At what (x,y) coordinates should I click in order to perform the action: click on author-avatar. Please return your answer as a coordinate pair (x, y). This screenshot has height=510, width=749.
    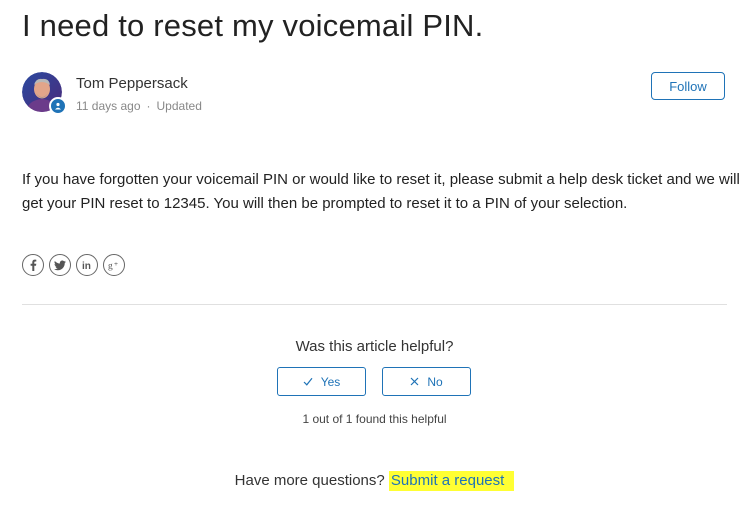
    Looking at the image, I should click on (44, 93).